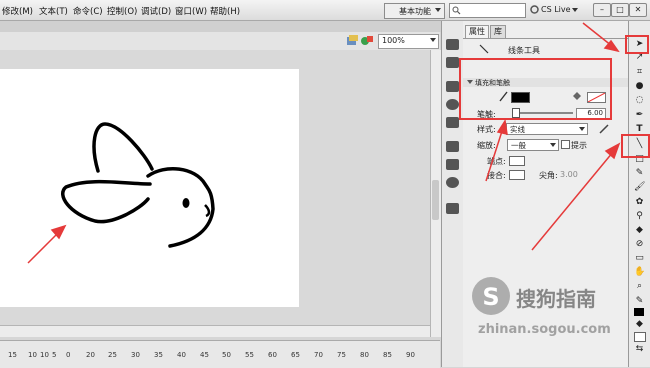 The height and width of the screenshot is (368, 650). I want to click on watermark-brand: 搜狗指南, so click(556, 299).